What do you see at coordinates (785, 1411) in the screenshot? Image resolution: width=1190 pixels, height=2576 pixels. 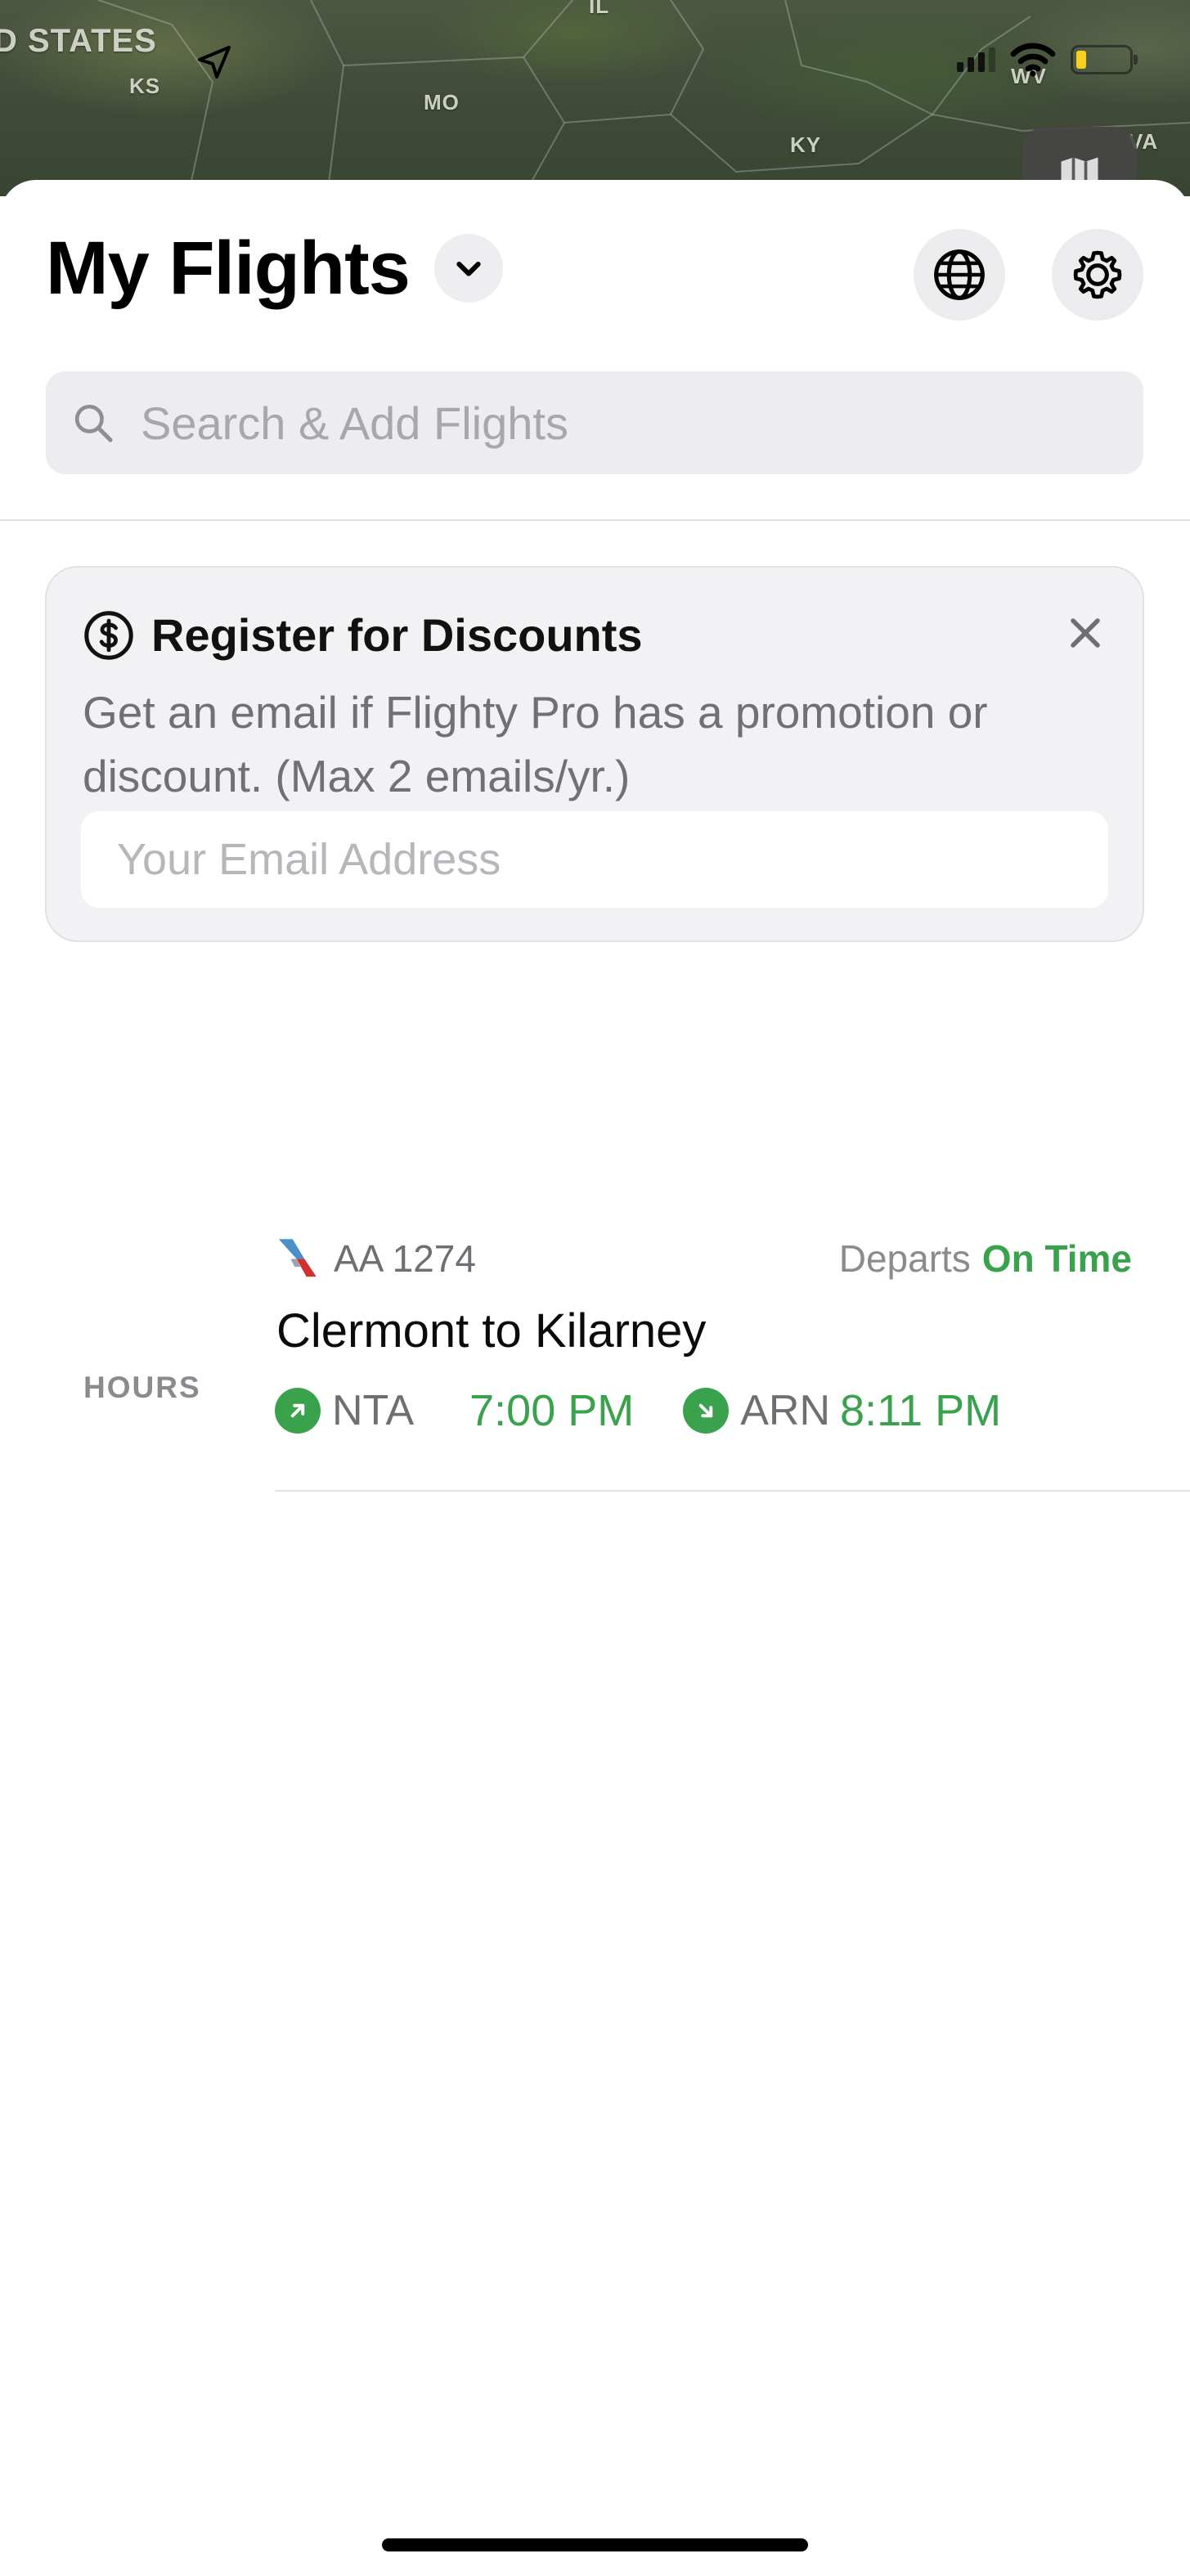 I see `destination-code: ARN` at bounding box center [785, 1411].